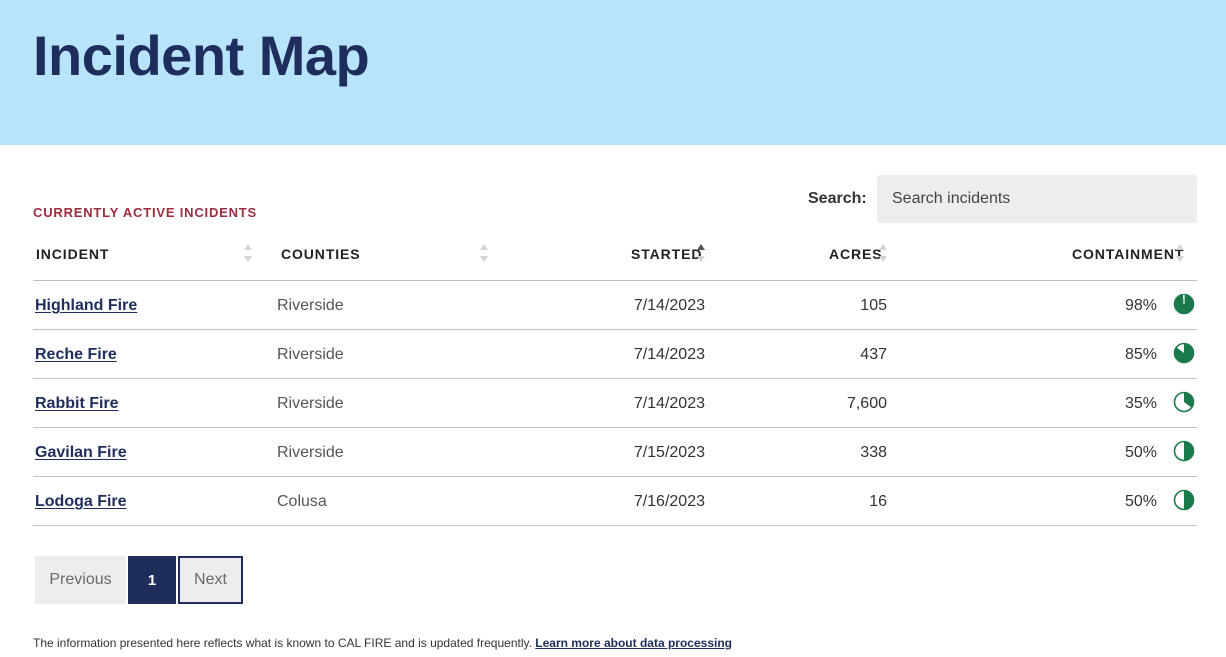  I want to click on page-title: Incident Map, so click(201, 55).